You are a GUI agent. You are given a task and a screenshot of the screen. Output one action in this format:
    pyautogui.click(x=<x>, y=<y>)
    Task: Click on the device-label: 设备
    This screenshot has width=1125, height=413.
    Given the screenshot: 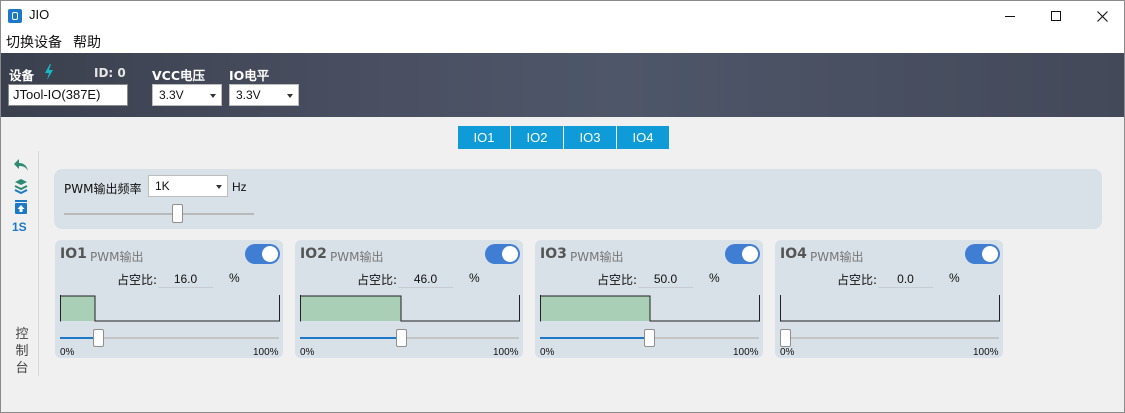 What is the action you would take?
    pyautogui.click(x=22, y=75)
    